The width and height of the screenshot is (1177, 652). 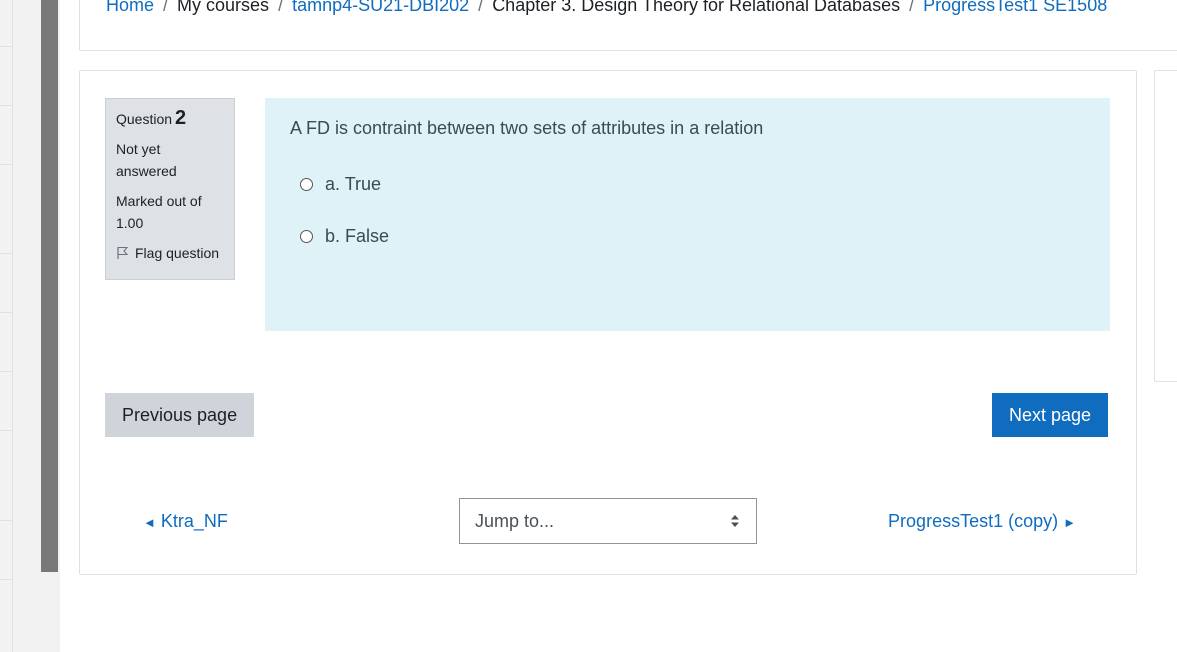 I want to click on question-grade-line: 1.00, so click(x=130, y=223).